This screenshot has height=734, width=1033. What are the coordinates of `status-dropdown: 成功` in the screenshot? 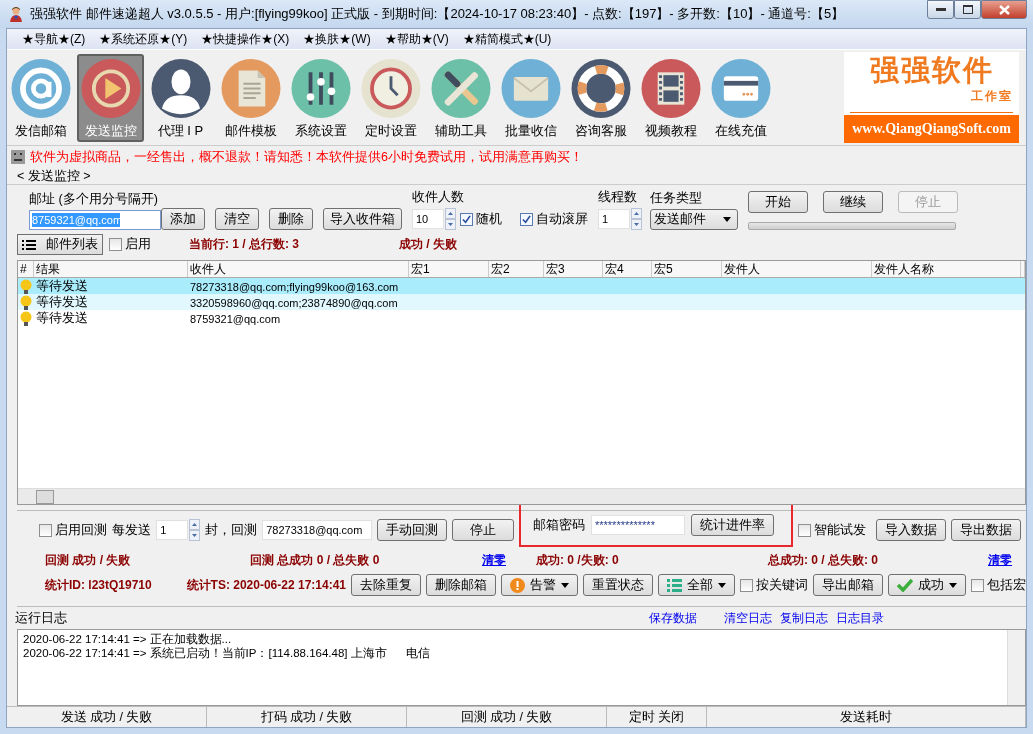 It's located at (927, 585).